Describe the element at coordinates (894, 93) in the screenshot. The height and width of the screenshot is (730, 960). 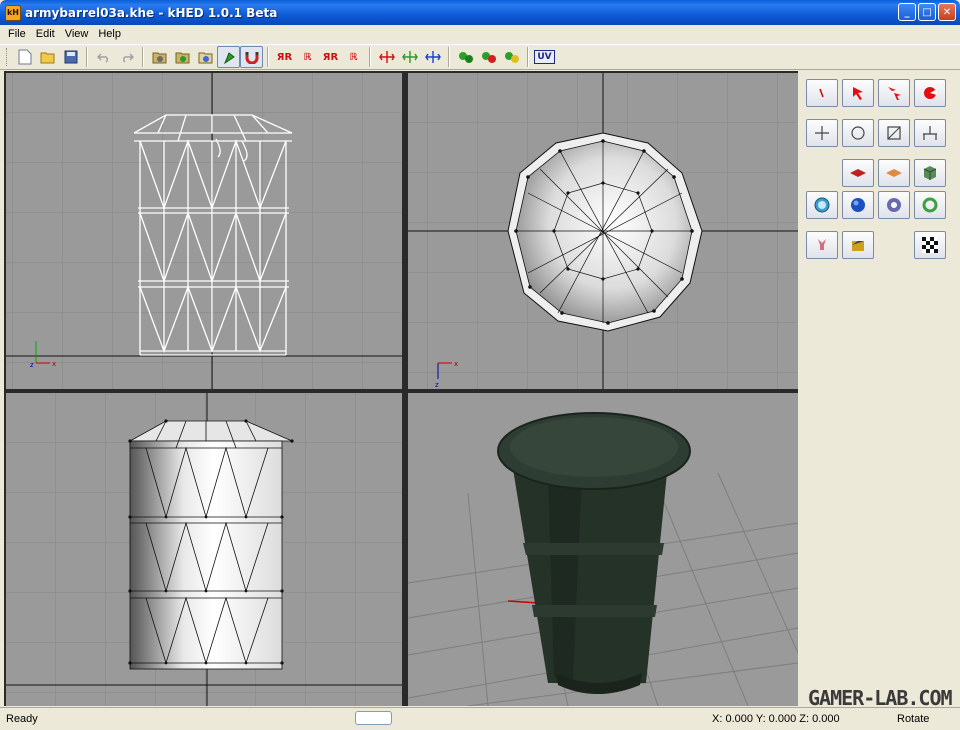
I see `select-multi-icon` at that location.